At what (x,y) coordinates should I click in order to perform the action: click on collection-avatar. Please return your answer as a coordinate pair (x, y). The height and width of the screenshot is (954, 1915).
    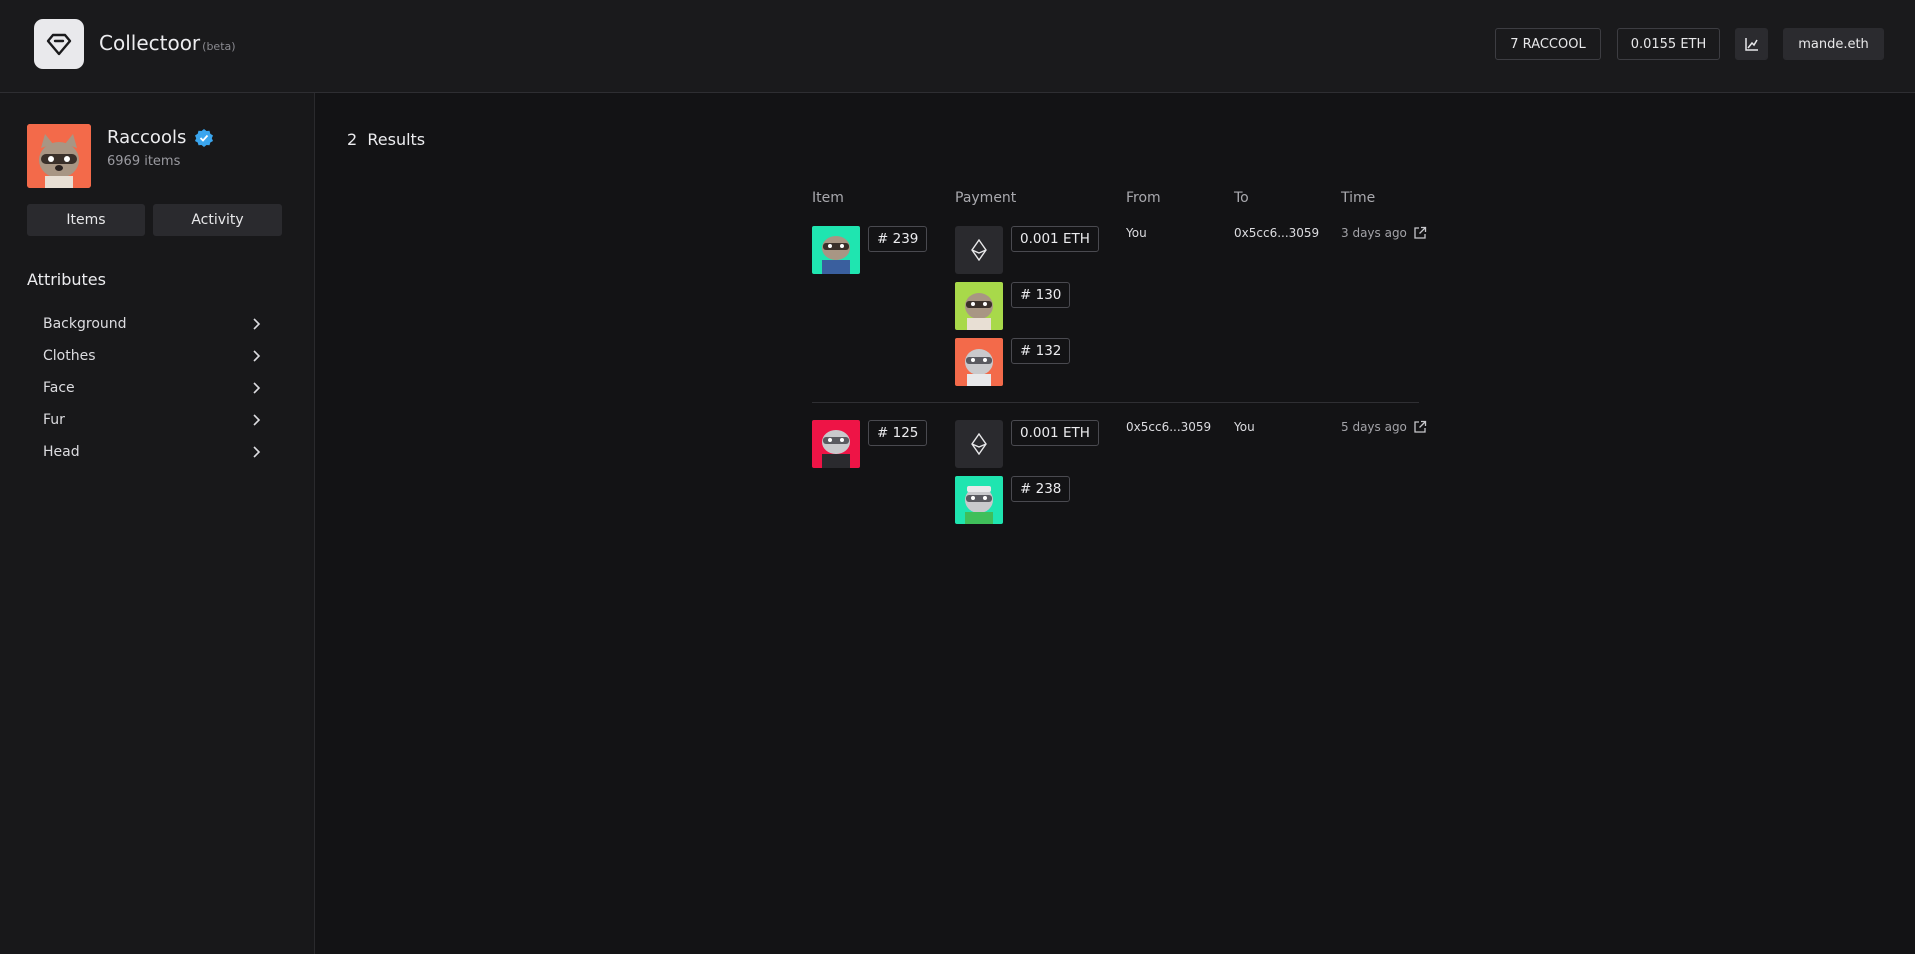
    Looking at the image, I should click on (59, 156).